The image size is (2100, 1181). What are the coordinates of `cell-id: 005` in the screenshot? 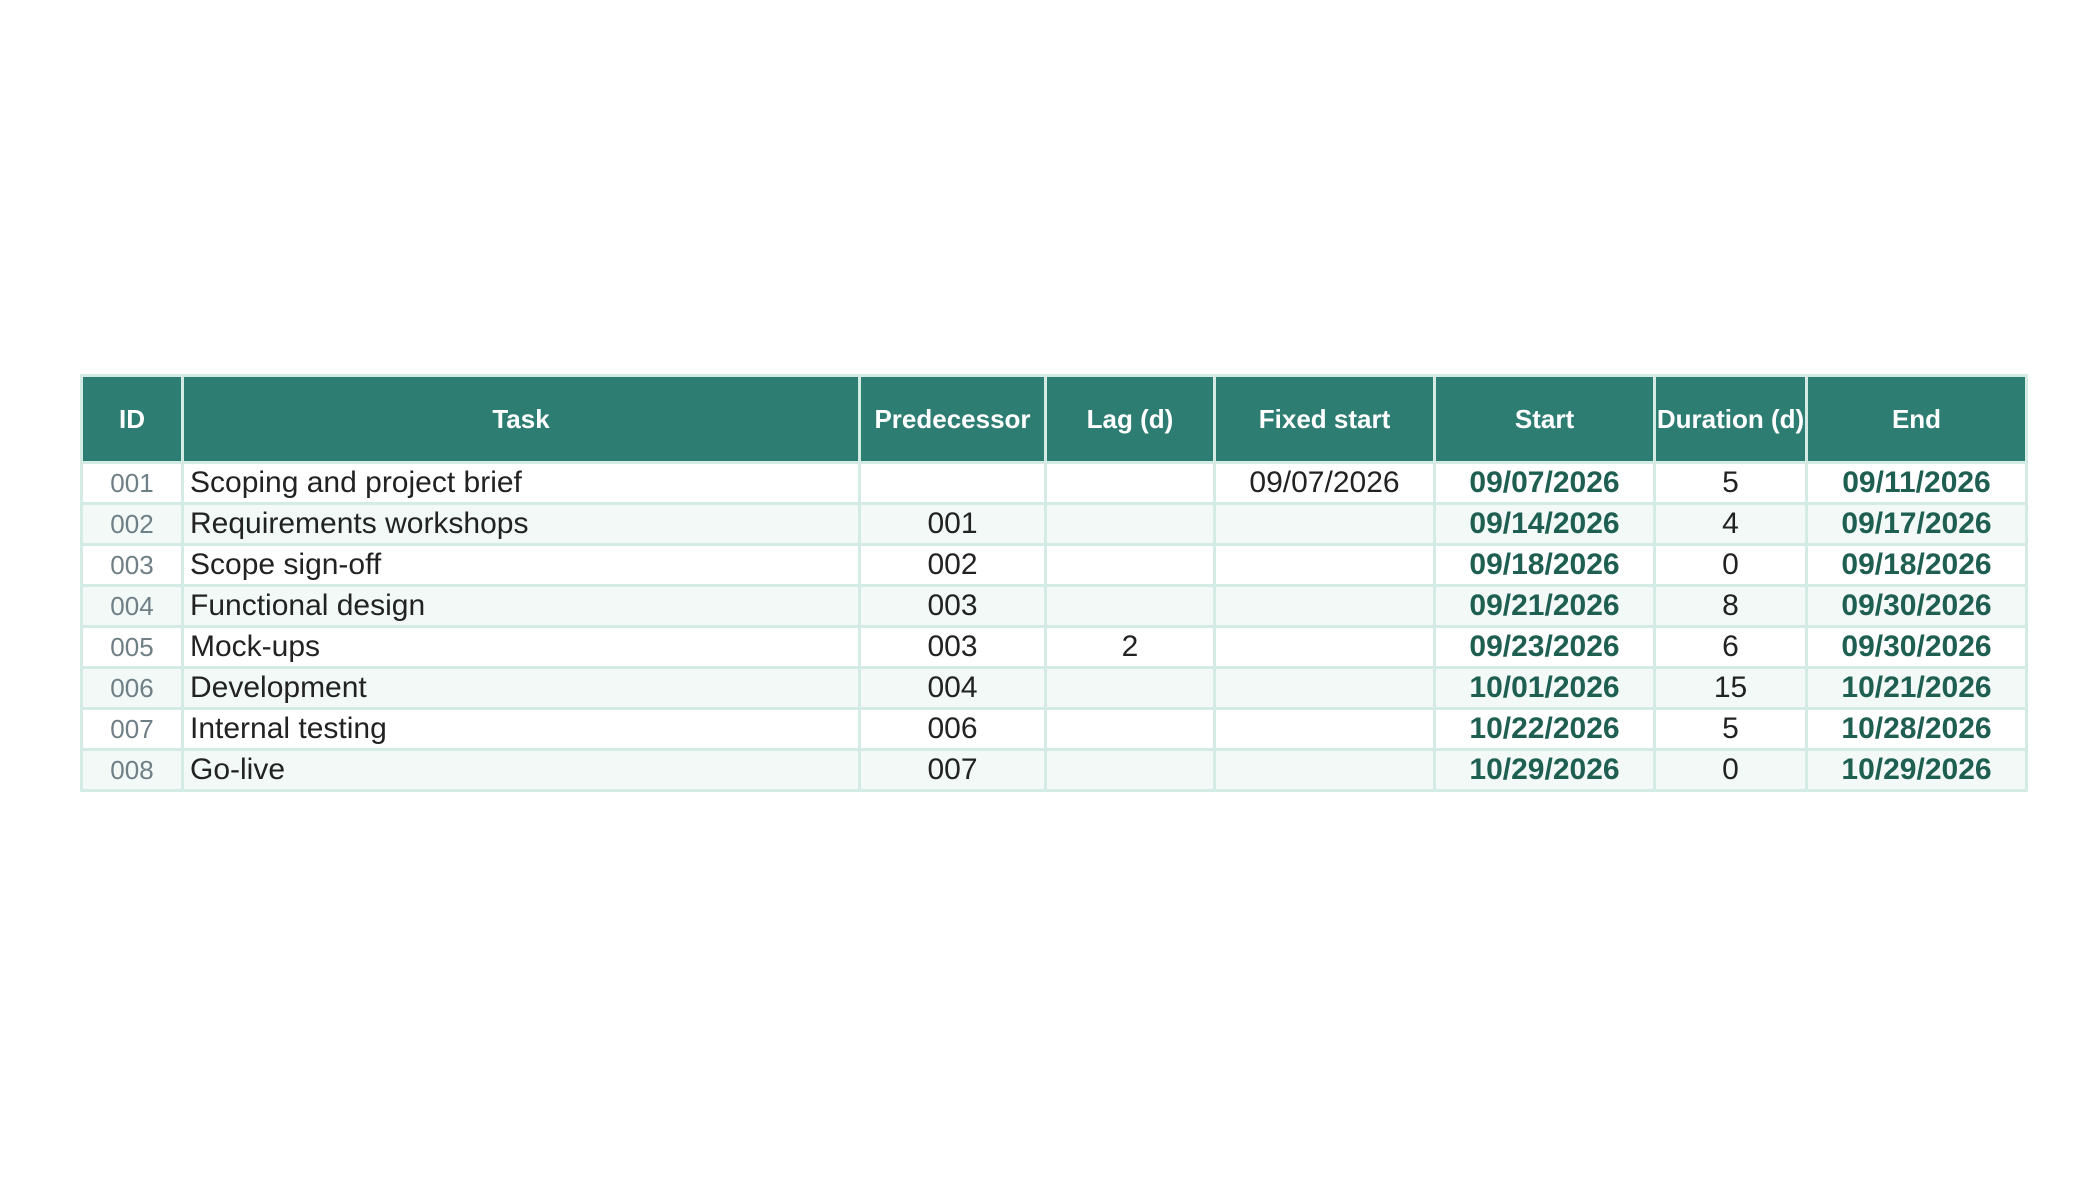 It's located at (132, 647).